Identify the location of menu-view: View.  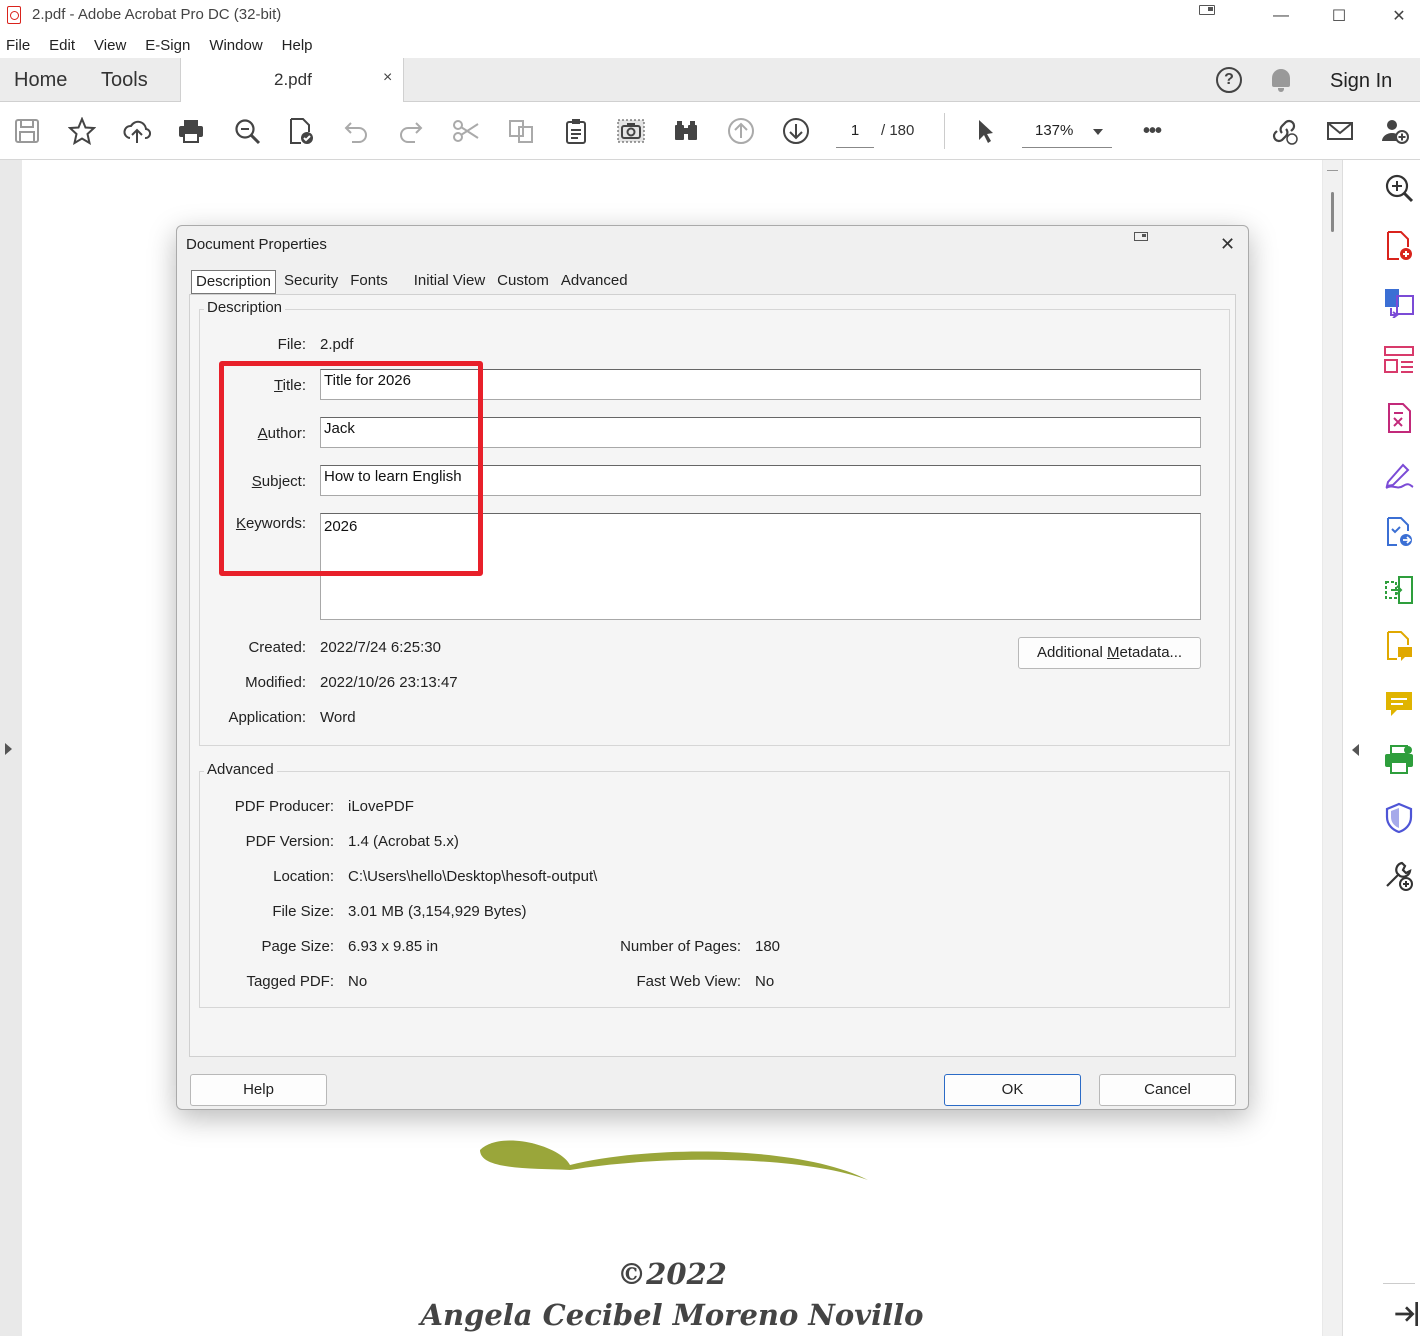
(110, 45).